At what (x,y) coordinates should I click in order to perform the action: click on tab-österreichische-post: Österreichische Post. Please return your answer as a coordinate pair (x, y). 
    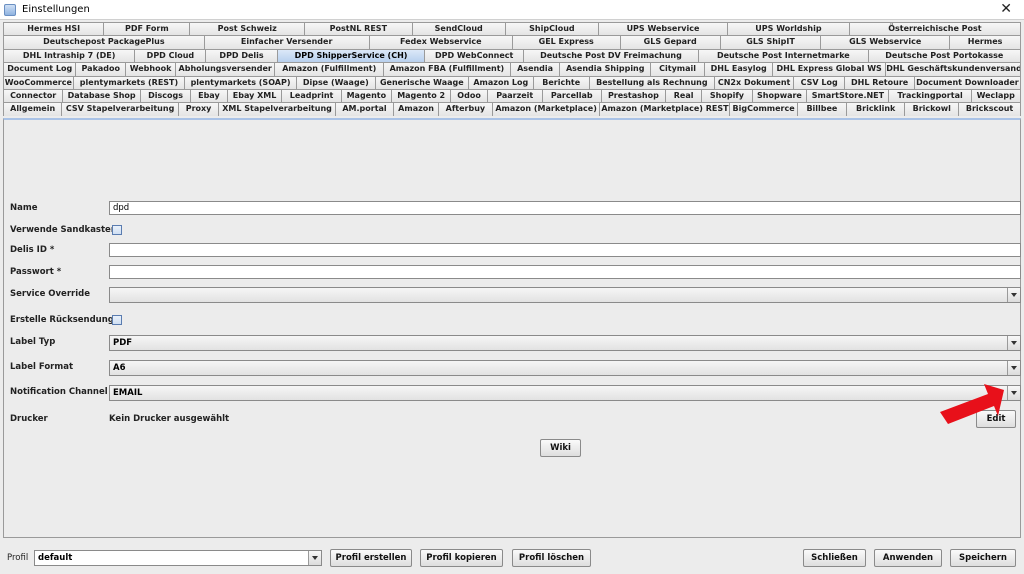
    Looking at the image, I should click on (934, 29).